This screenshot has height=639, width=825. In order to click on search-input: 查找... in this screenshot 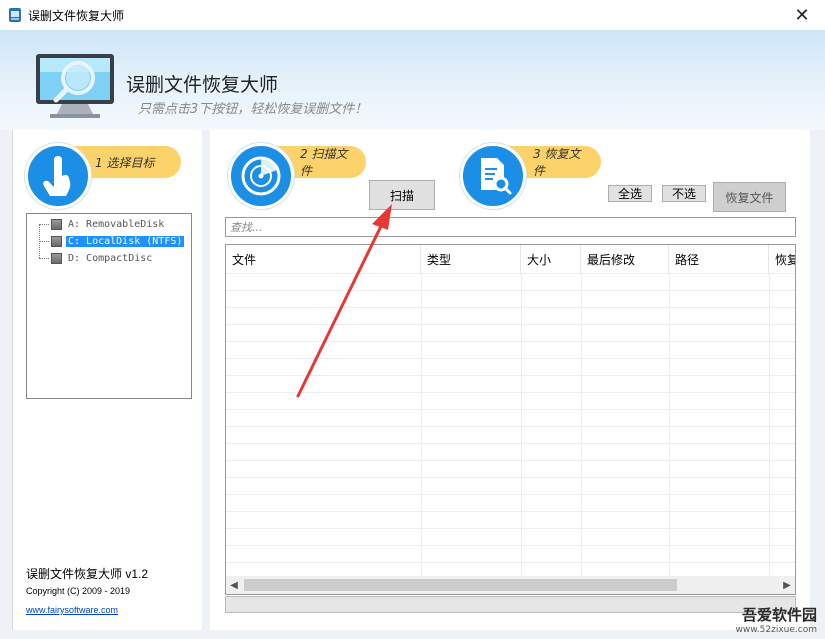, I will do `click(510, 227)`.